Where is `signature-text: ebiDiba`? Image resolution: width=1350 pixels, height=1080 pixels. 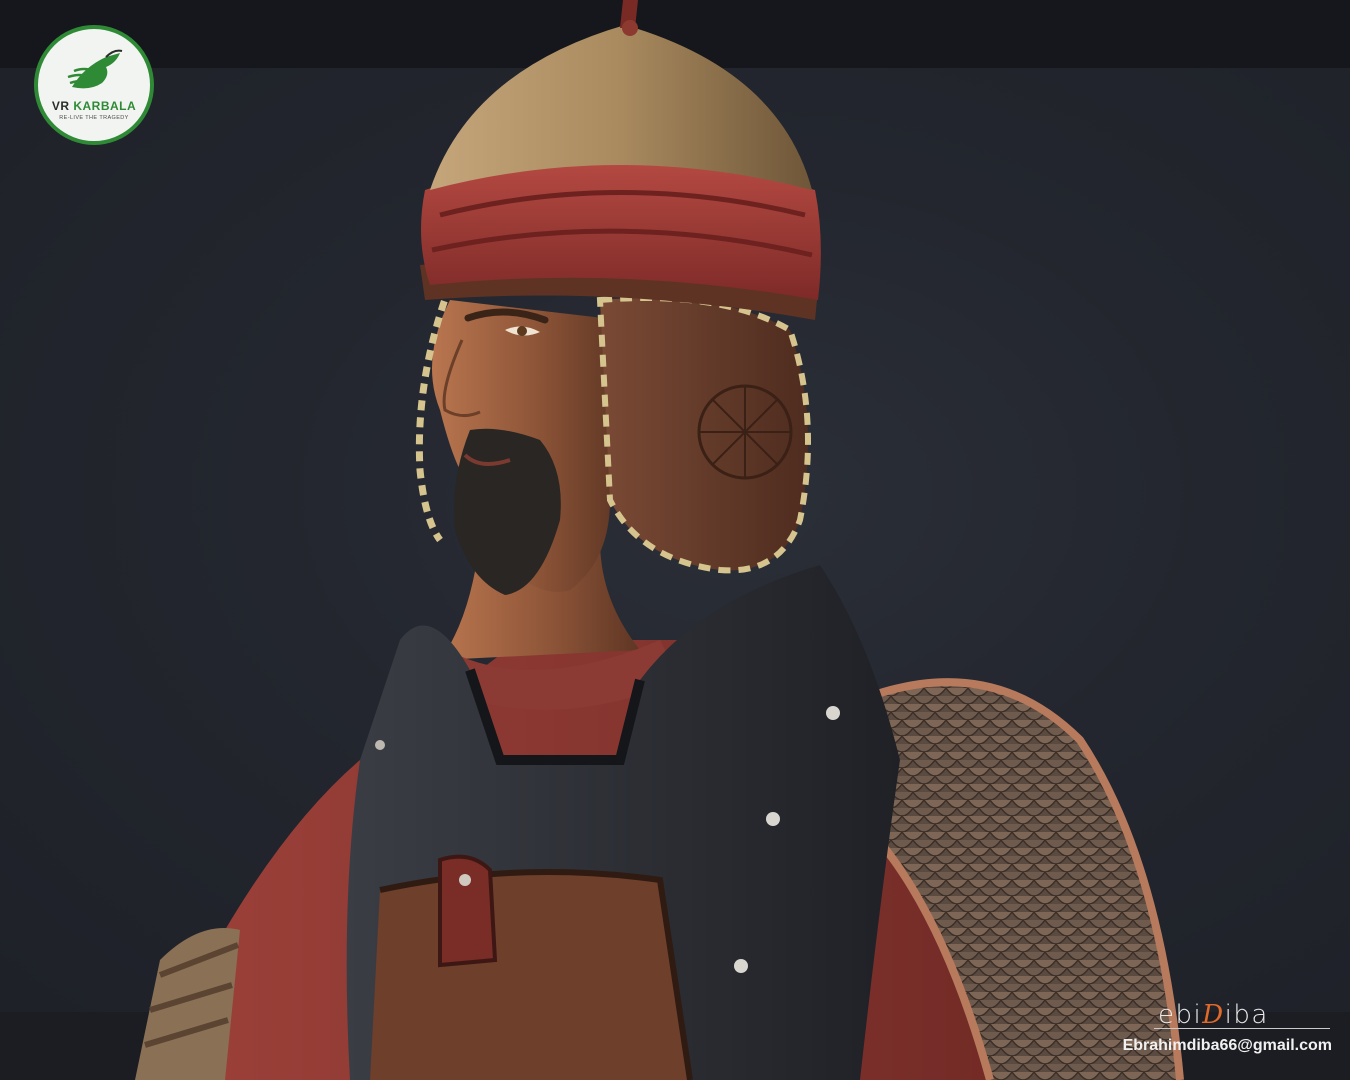 signature-text: ebiDiba is located at coordinates (1213, 1015).